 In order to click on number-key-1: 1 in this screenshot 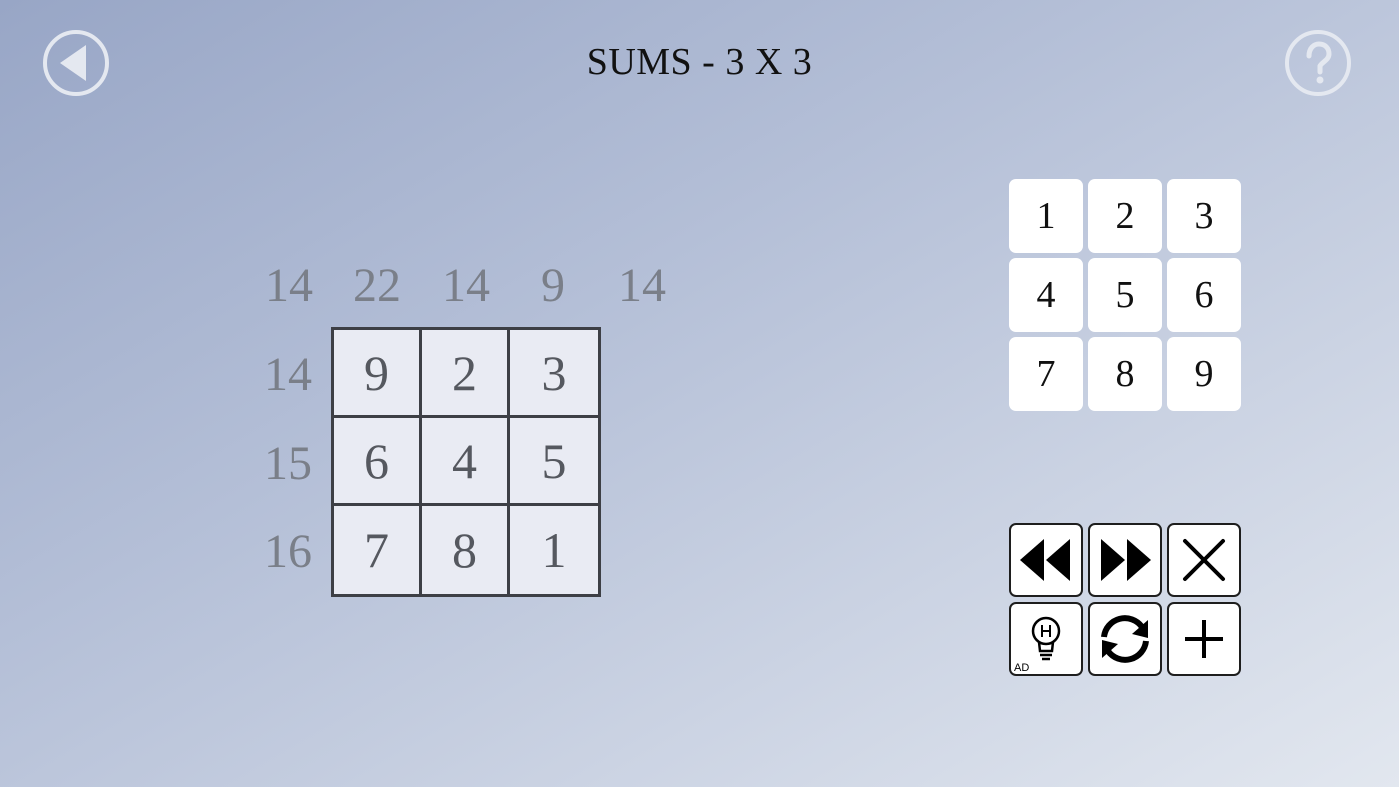, I will do `click(1046, 216)`.